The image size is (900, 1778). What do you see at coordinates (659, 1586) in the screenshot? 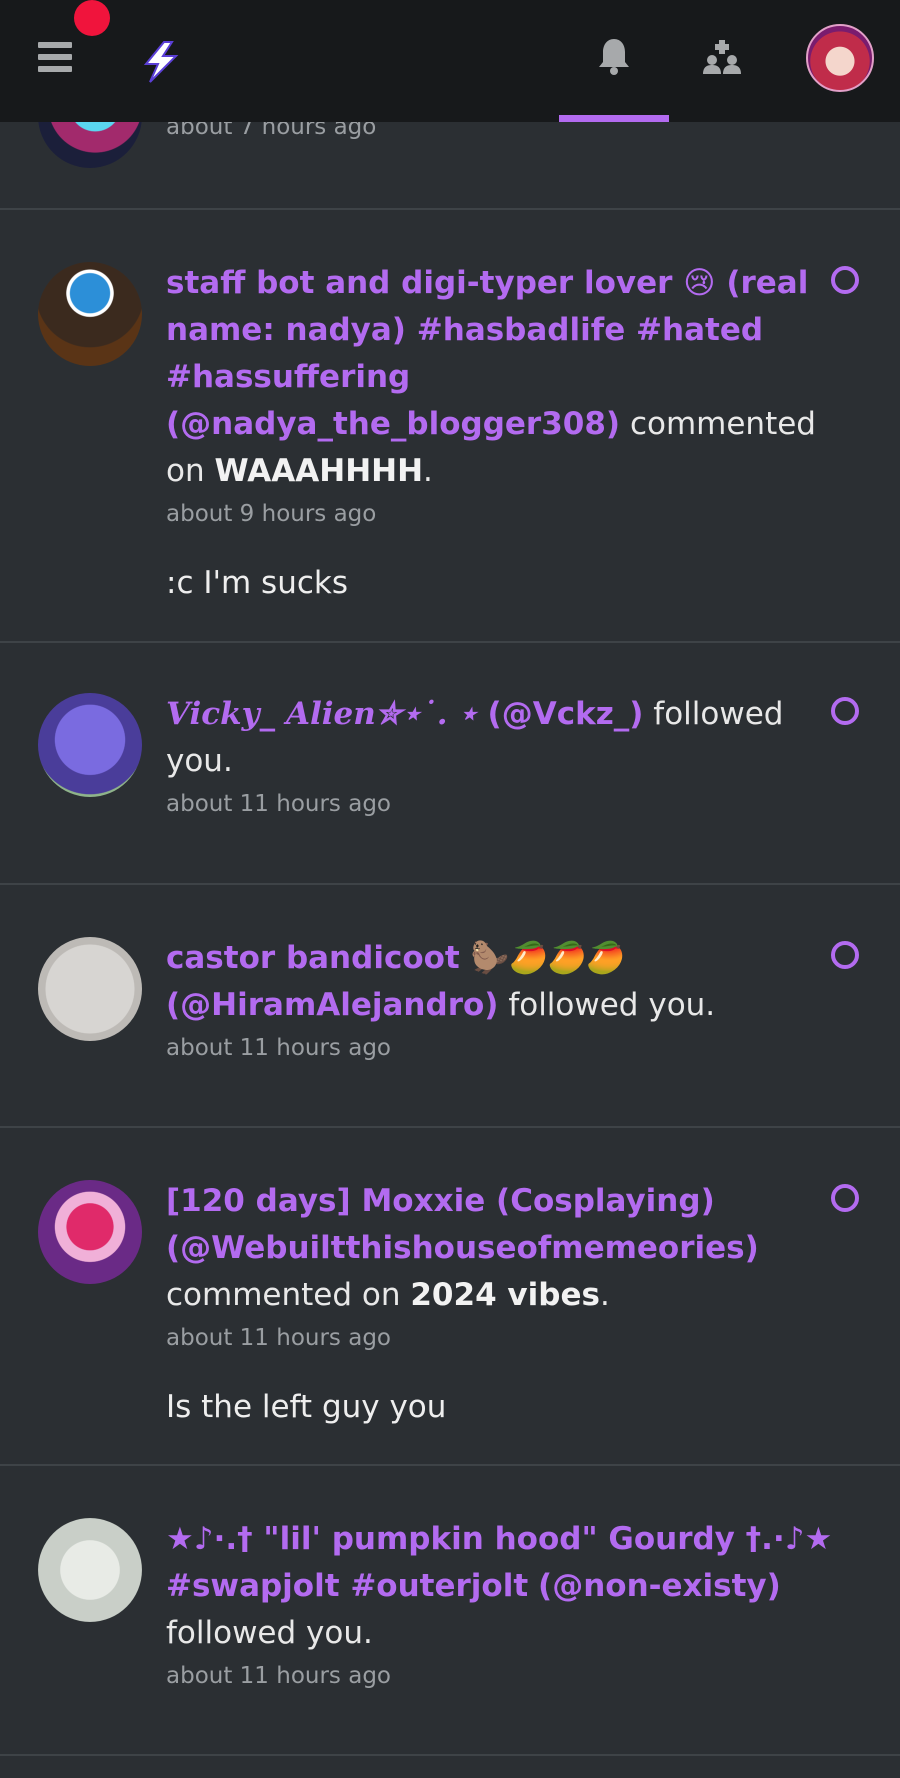
I see `user-handle-link: (@non-existy)` at bounding box center [659, 1586].